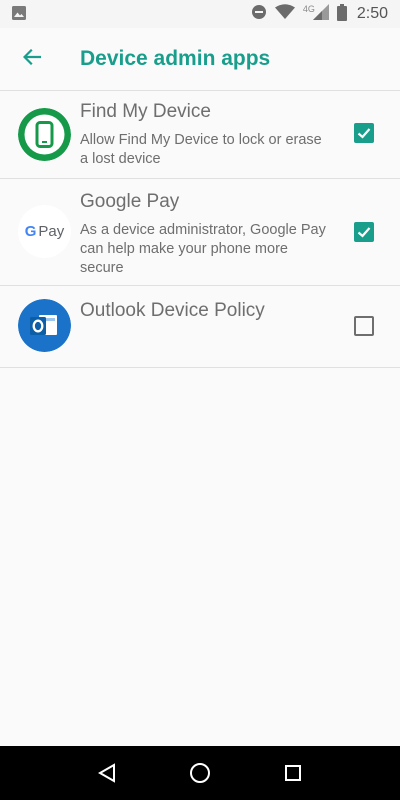 The width and height of the screenshot is (400, 800). Describe the element at coordinates (172, 310) in the screenshot. I see `app-title: Outlook Device Policy` at that location.